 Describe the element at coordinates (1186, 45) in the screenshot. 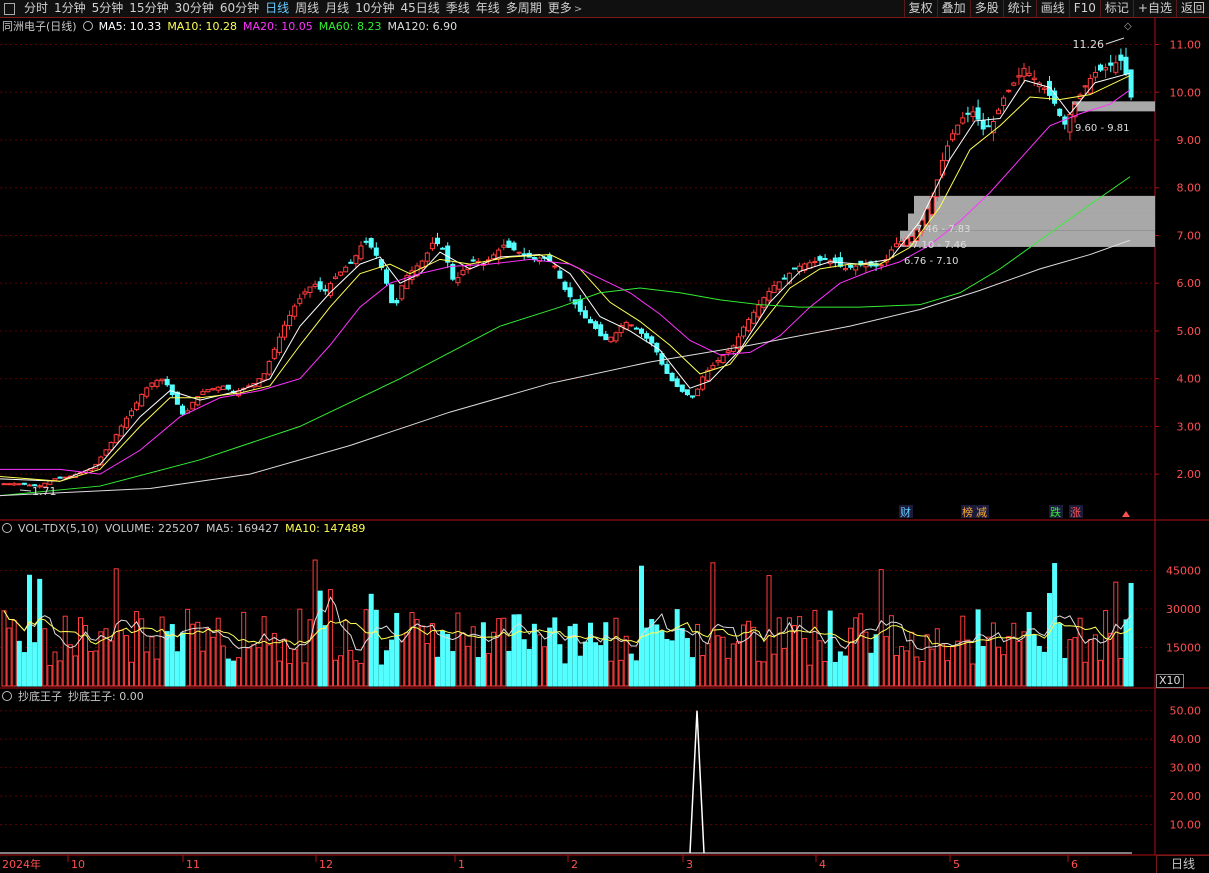

I see `main-tick-label-9: 11.00` at that location.